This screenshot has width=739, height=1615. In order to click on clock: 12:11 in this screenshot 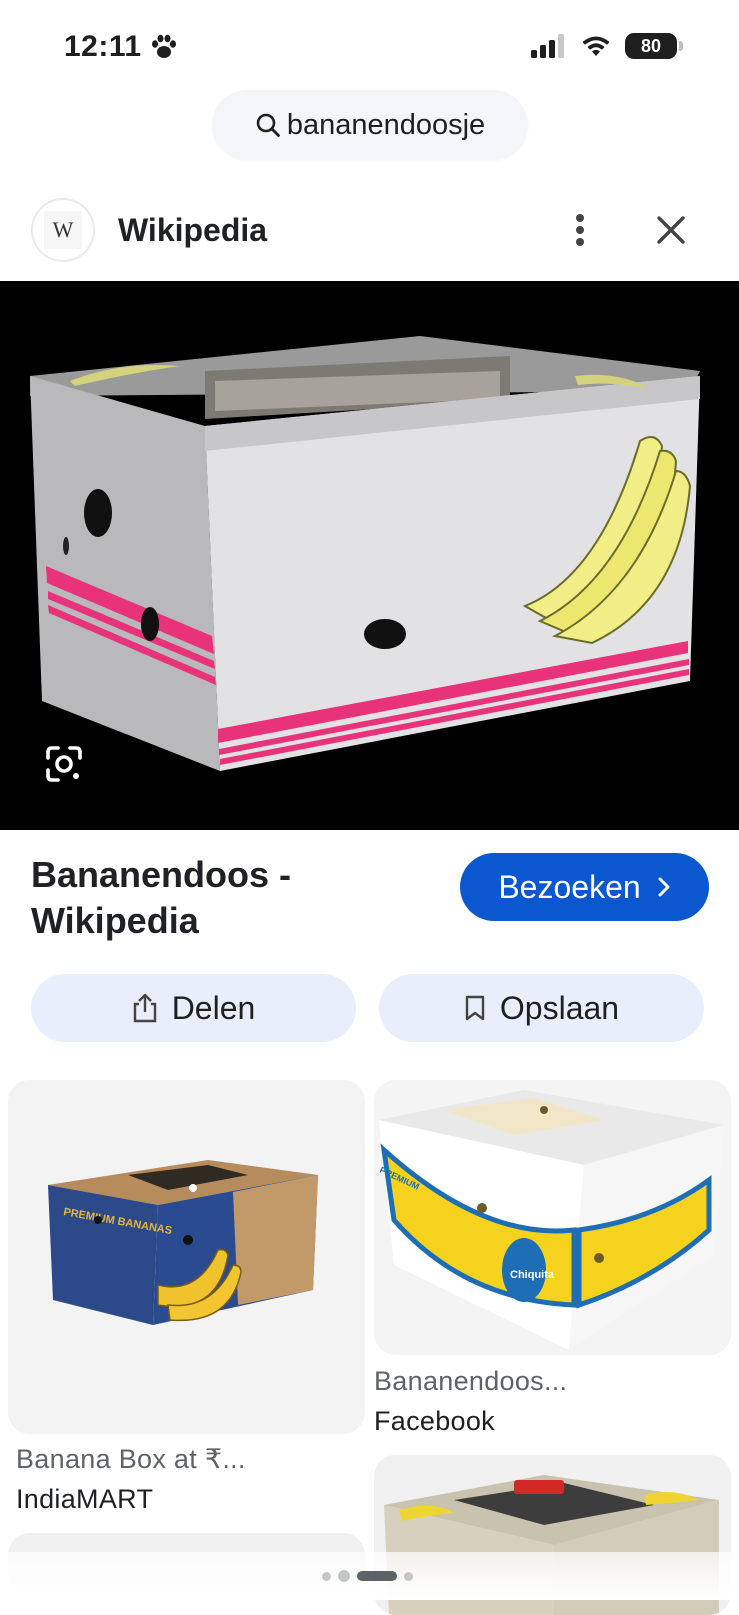, I will do `click(121, 47)`.